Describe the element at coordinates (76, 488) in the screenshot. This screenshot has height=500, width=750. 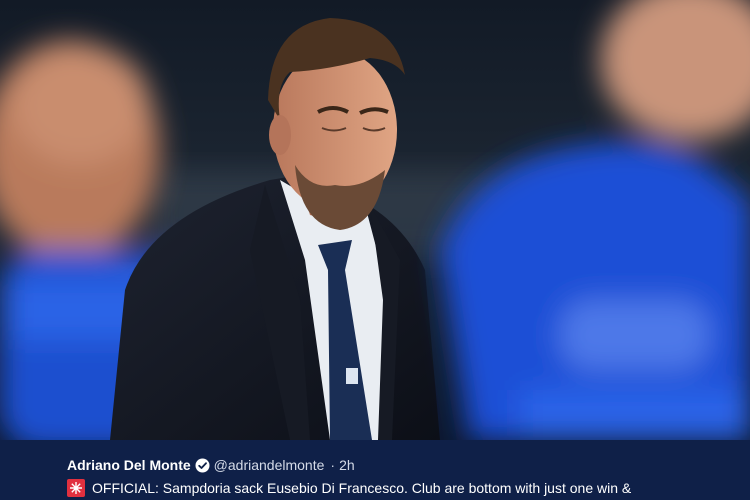
I see `red-flag-icon` at that location.